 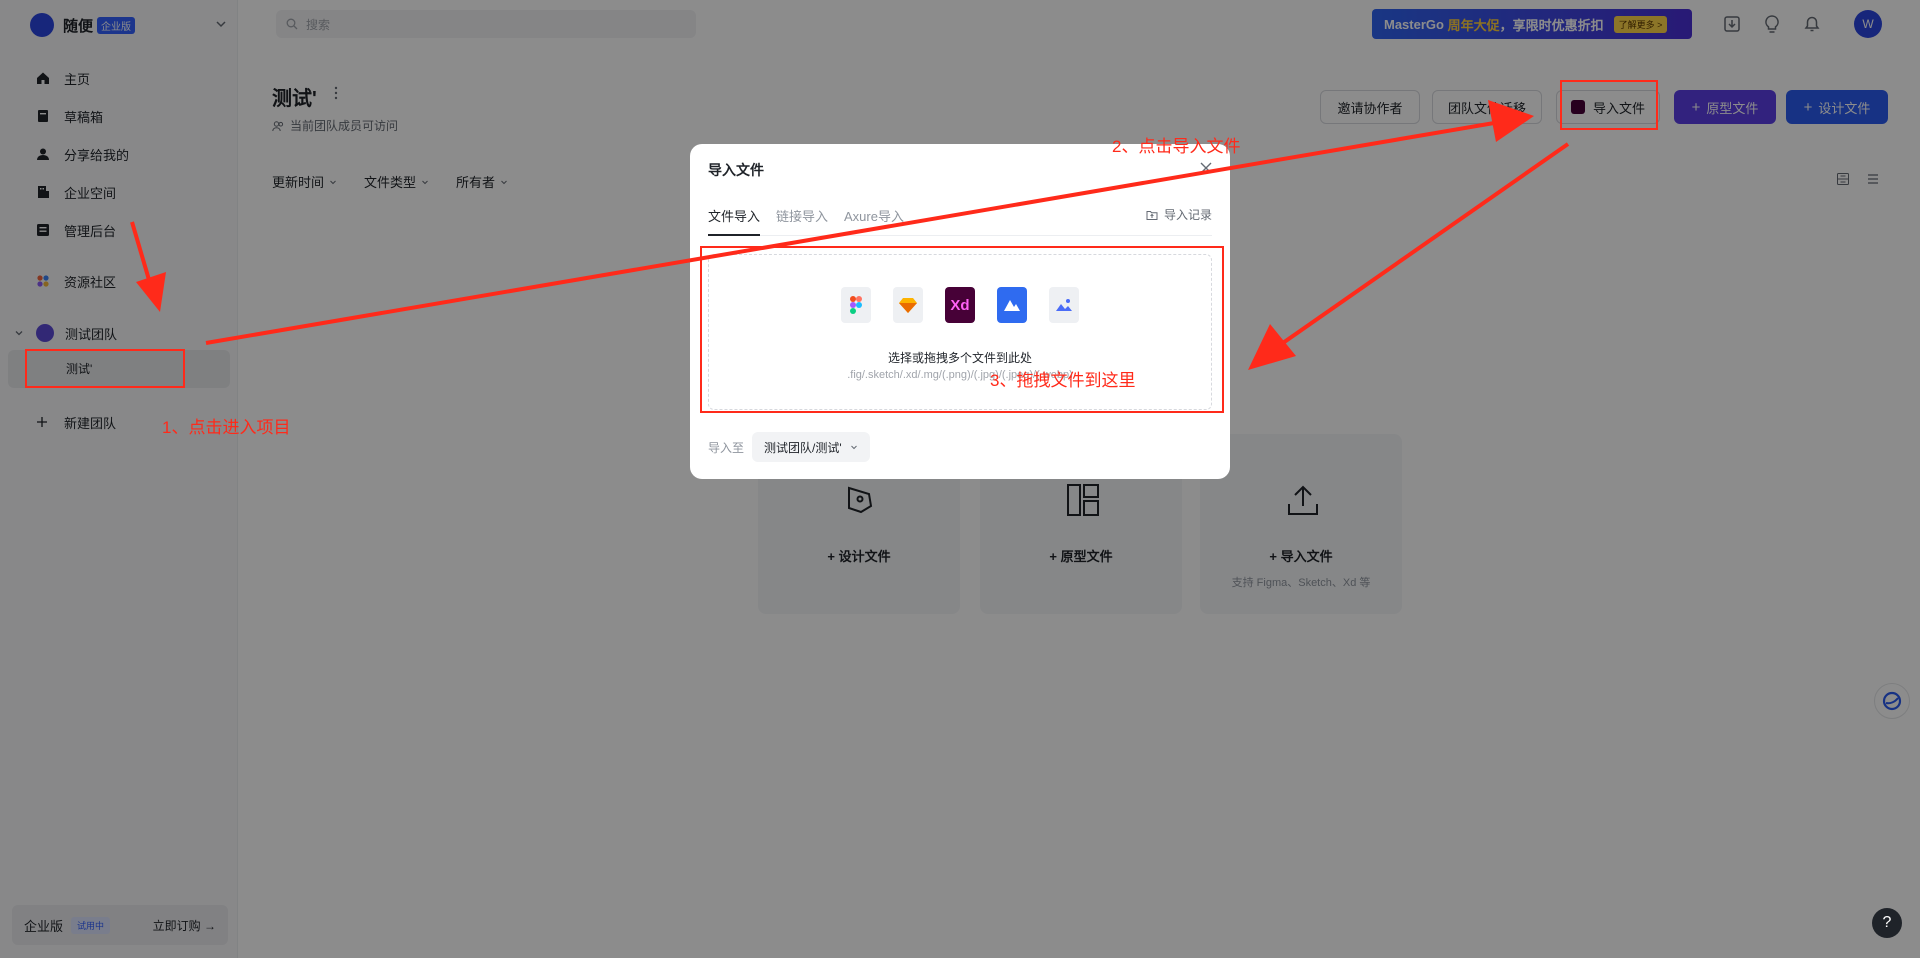 I want to click on annotation-box-dropzone, so click(x=962, y=329).